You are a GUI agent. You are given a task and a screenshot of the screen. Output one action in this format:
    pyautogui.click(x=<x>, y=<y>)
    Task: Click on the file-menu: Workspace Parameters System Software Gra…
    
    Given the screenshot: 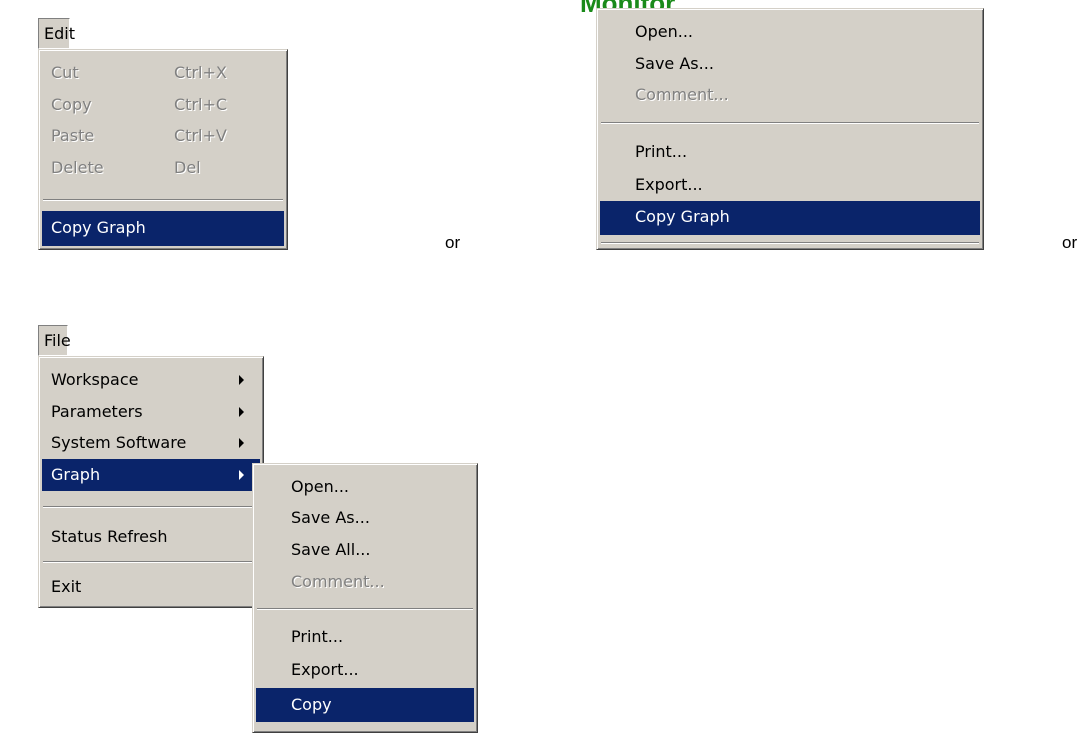 What is the action you would take?
    pyautogui.click(x=151, y=482)
    